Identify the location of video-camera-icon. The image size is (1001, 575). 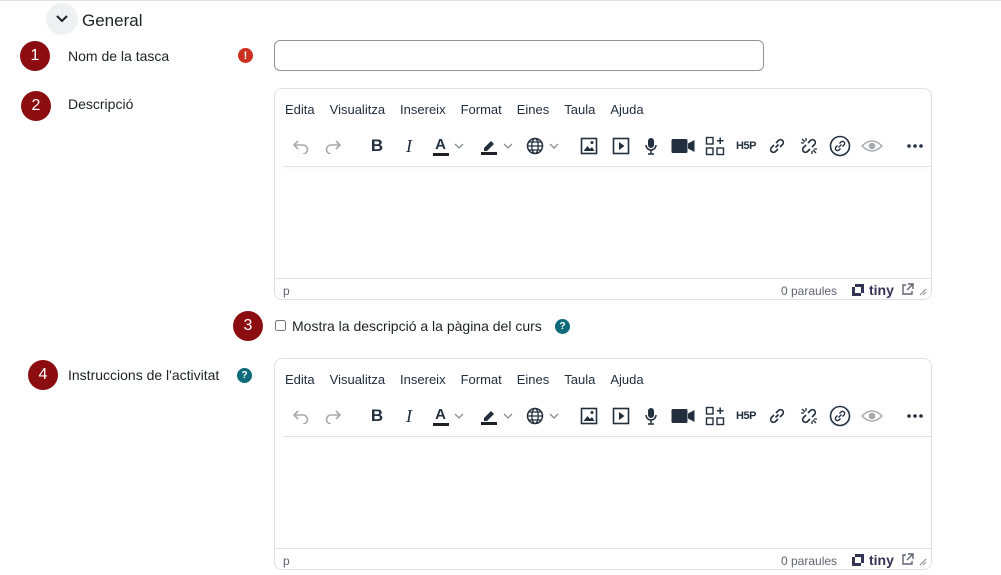
(683, 146).